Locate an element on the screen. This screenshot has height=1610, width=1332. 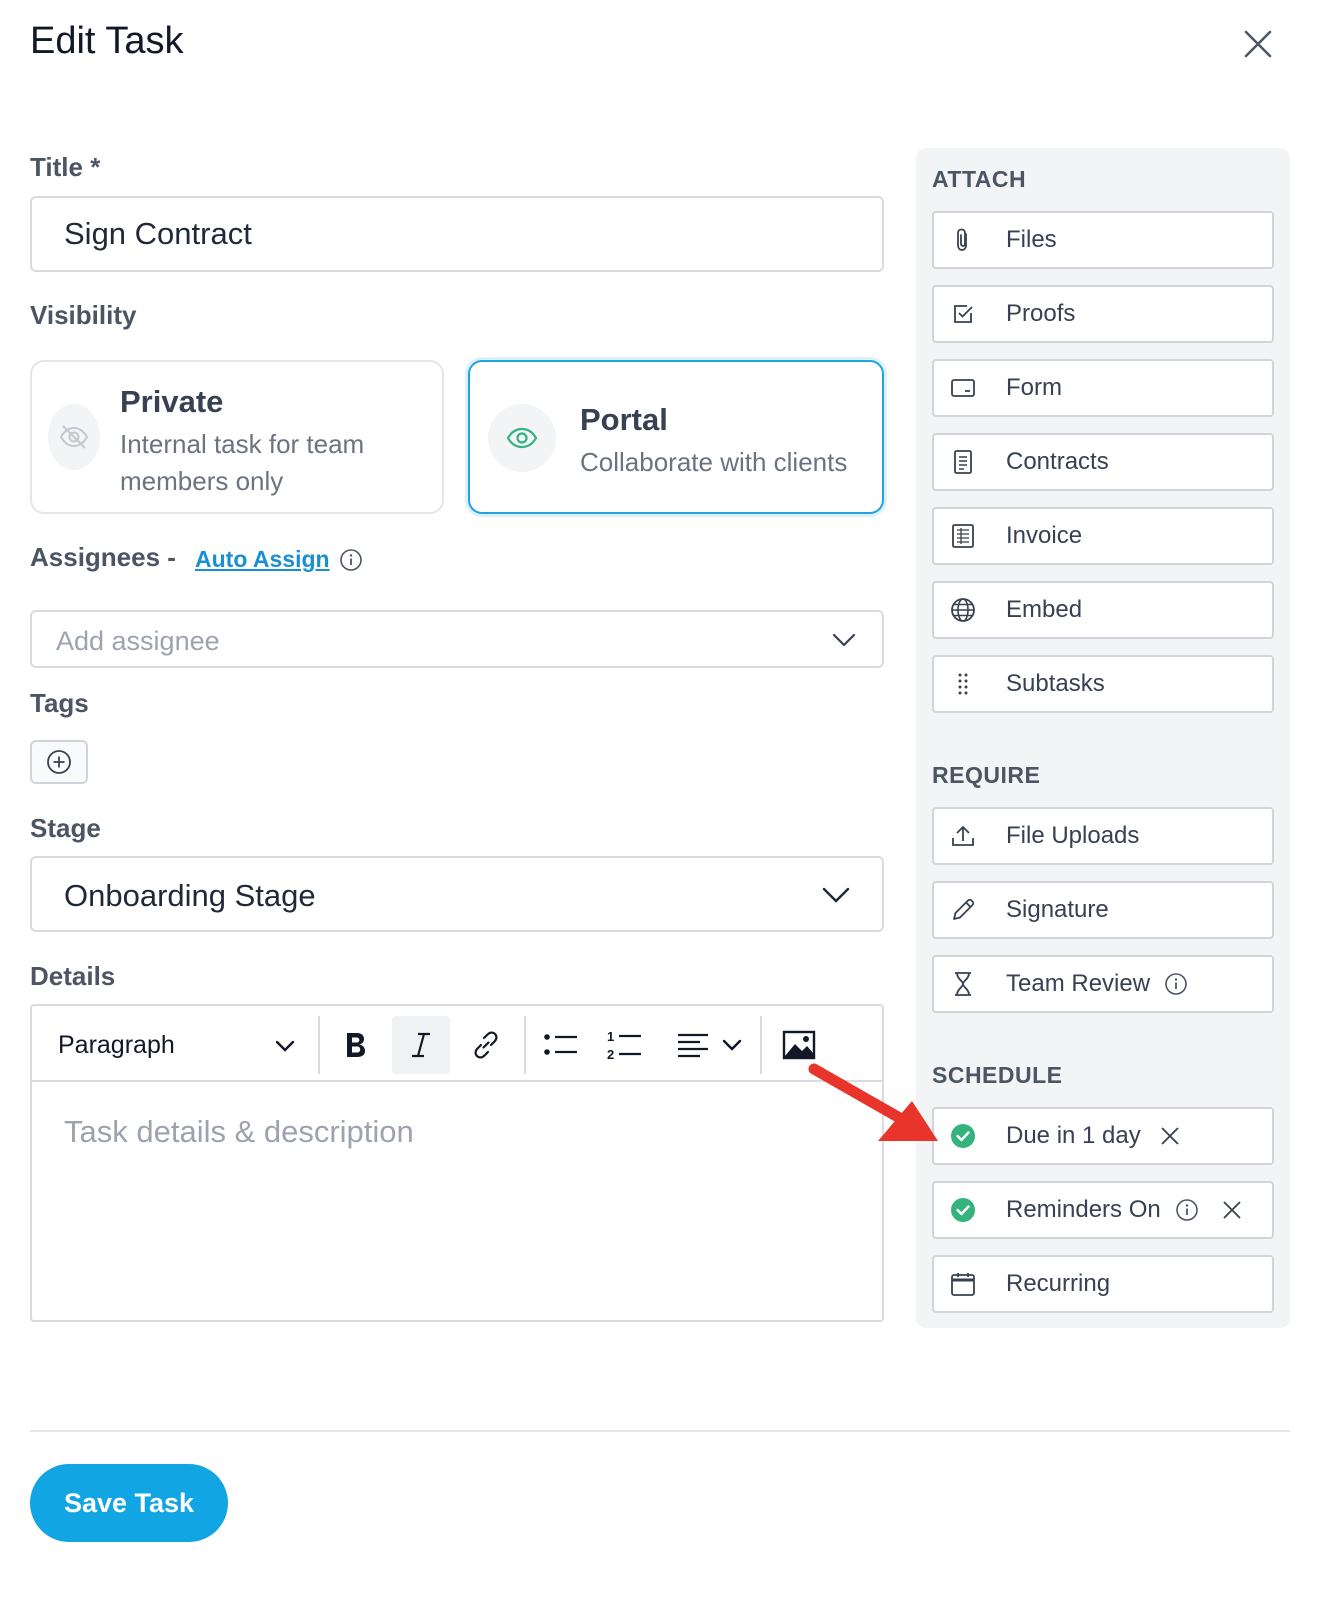
footer-divider is located at coordinates (660, 1431).